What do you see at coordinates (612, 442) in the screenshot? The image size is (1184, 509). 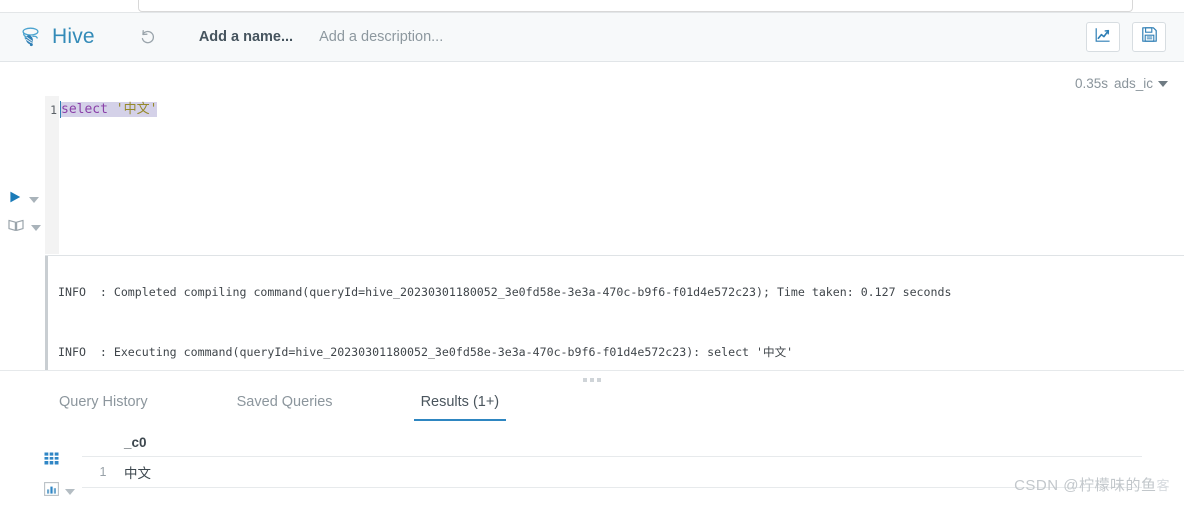 I see `results-table-header: _c0` at bounding box center [612, 442].